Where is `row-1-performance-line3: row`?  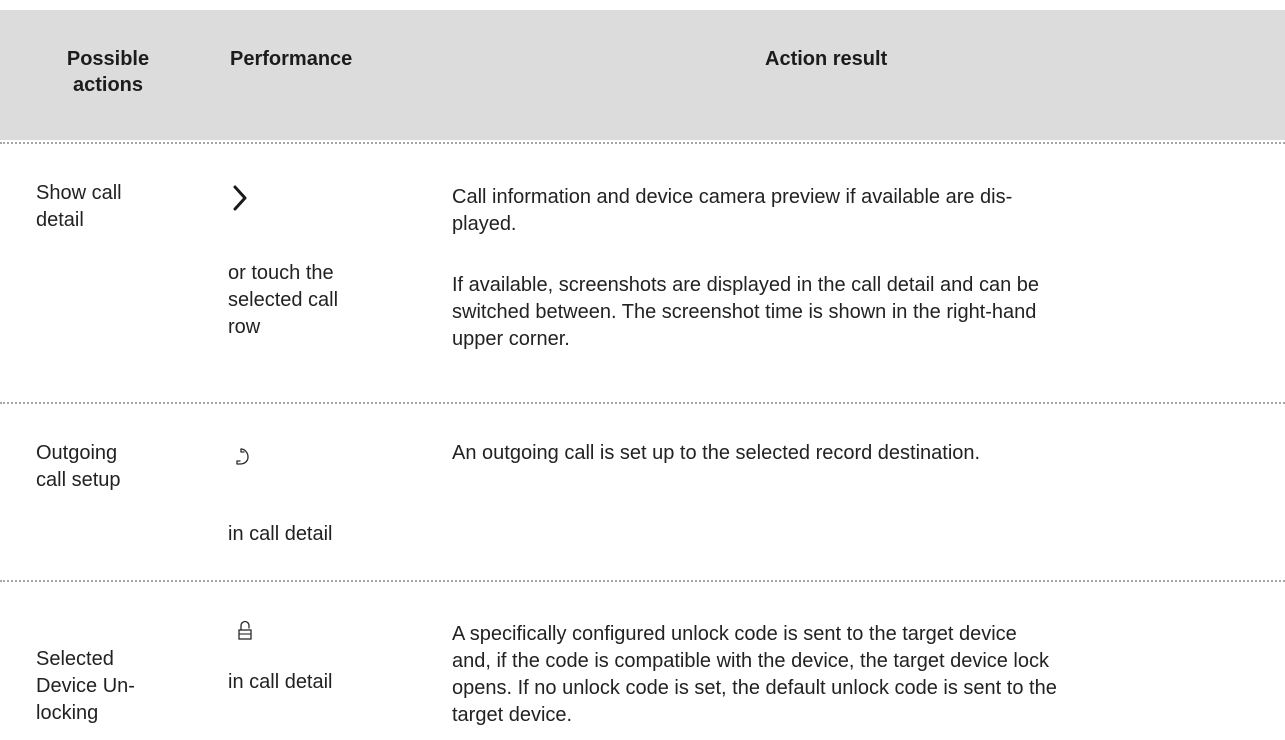 row-1-performance-line3: row is located at coordinates (244, 327).